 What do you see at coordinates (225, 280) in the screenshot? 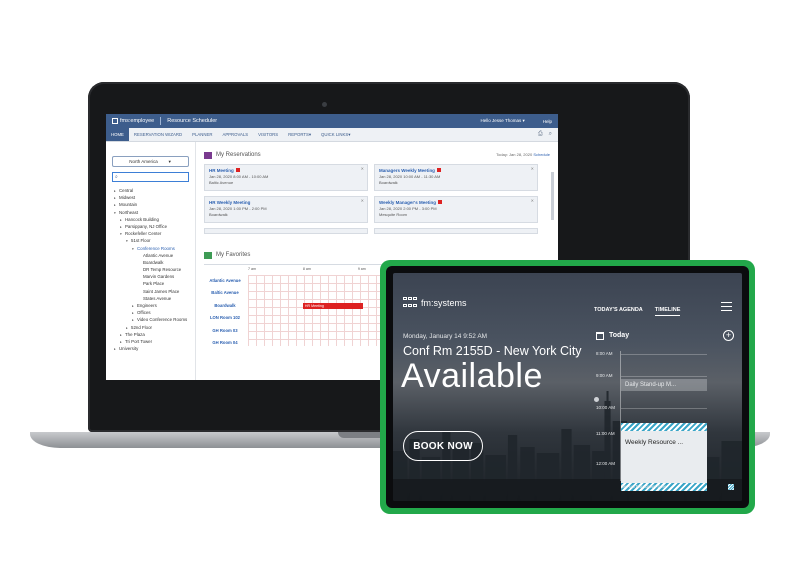
I see `favorite-room-link: Atlantic Avenue` at bounding box center [225, 280].